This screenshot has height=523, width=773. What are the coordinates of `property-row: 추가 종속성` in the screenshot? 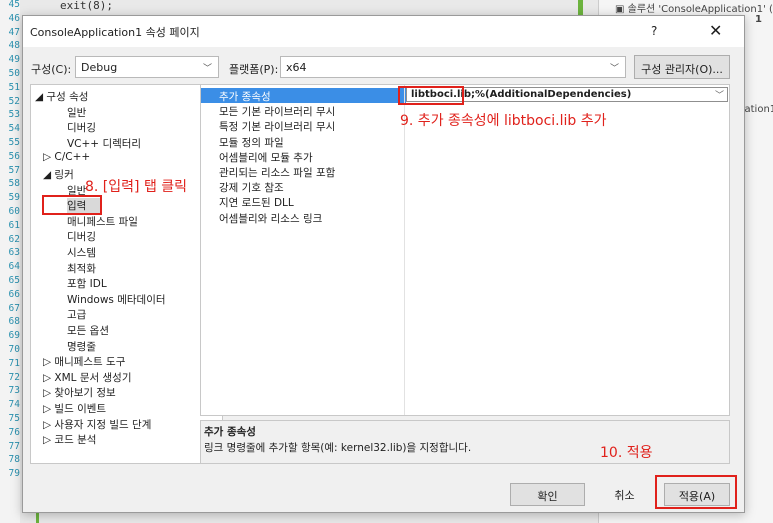 It's located at (303, 96).